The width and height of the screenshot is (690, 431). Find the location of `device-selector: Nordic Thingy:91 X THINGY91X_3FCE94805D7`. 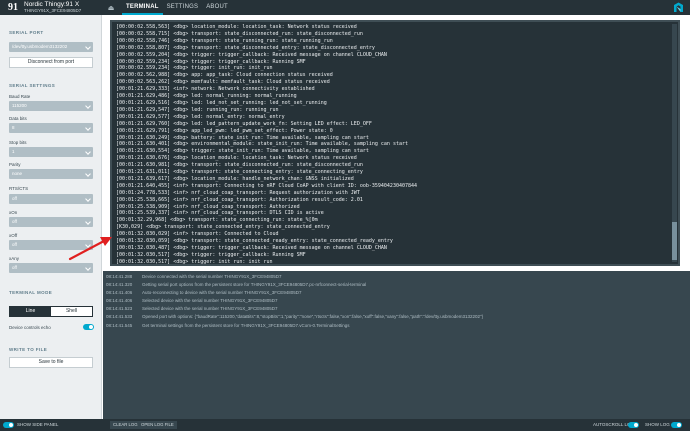

device-selector: Nordic Thingy:91 X THINGY91X_3FCE94805D7 is located at coordinates (65, 7).